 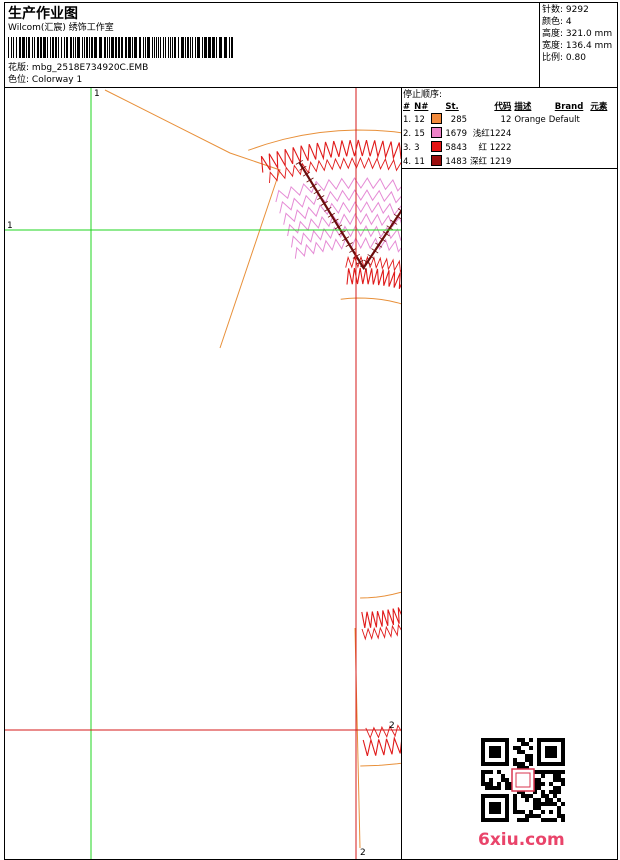 I want to click on stat-stitches: 针数: 9292, so click(x=565, y=10).